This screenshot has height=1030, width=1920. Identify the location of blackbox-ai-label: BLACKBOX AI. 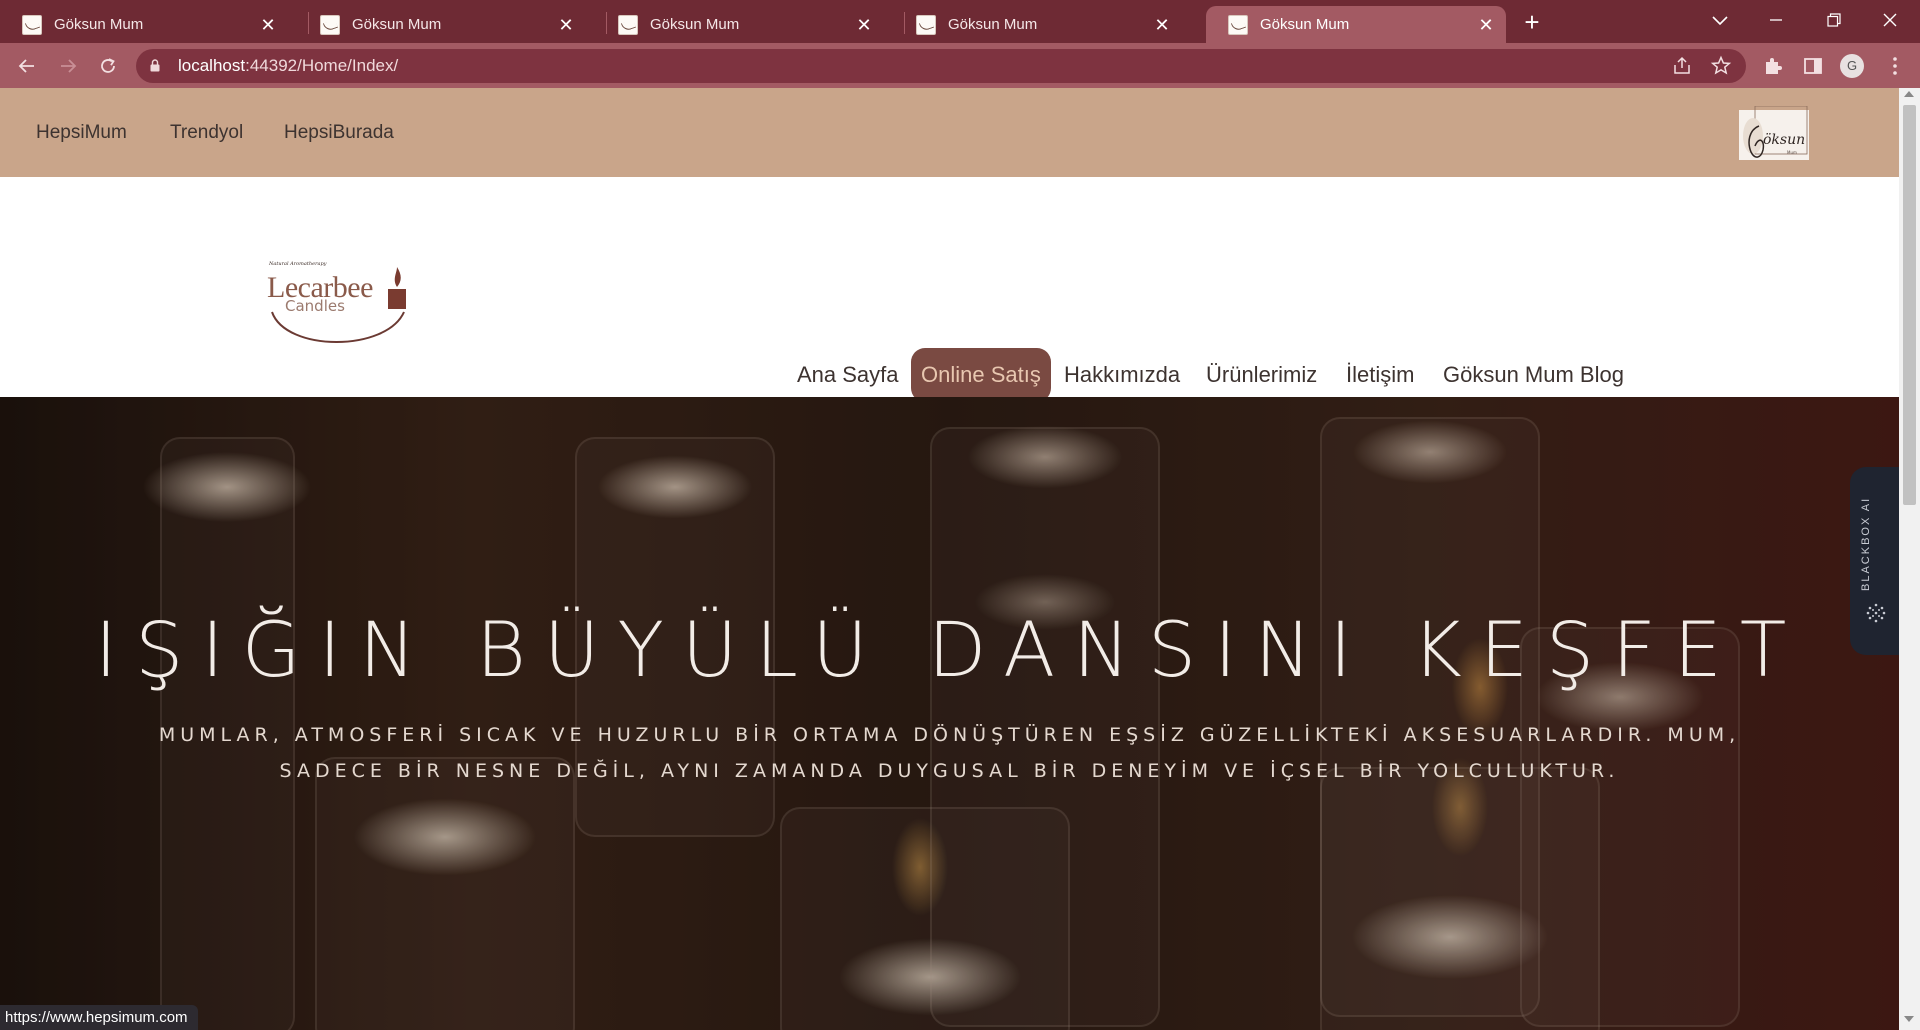
(1866, 543).